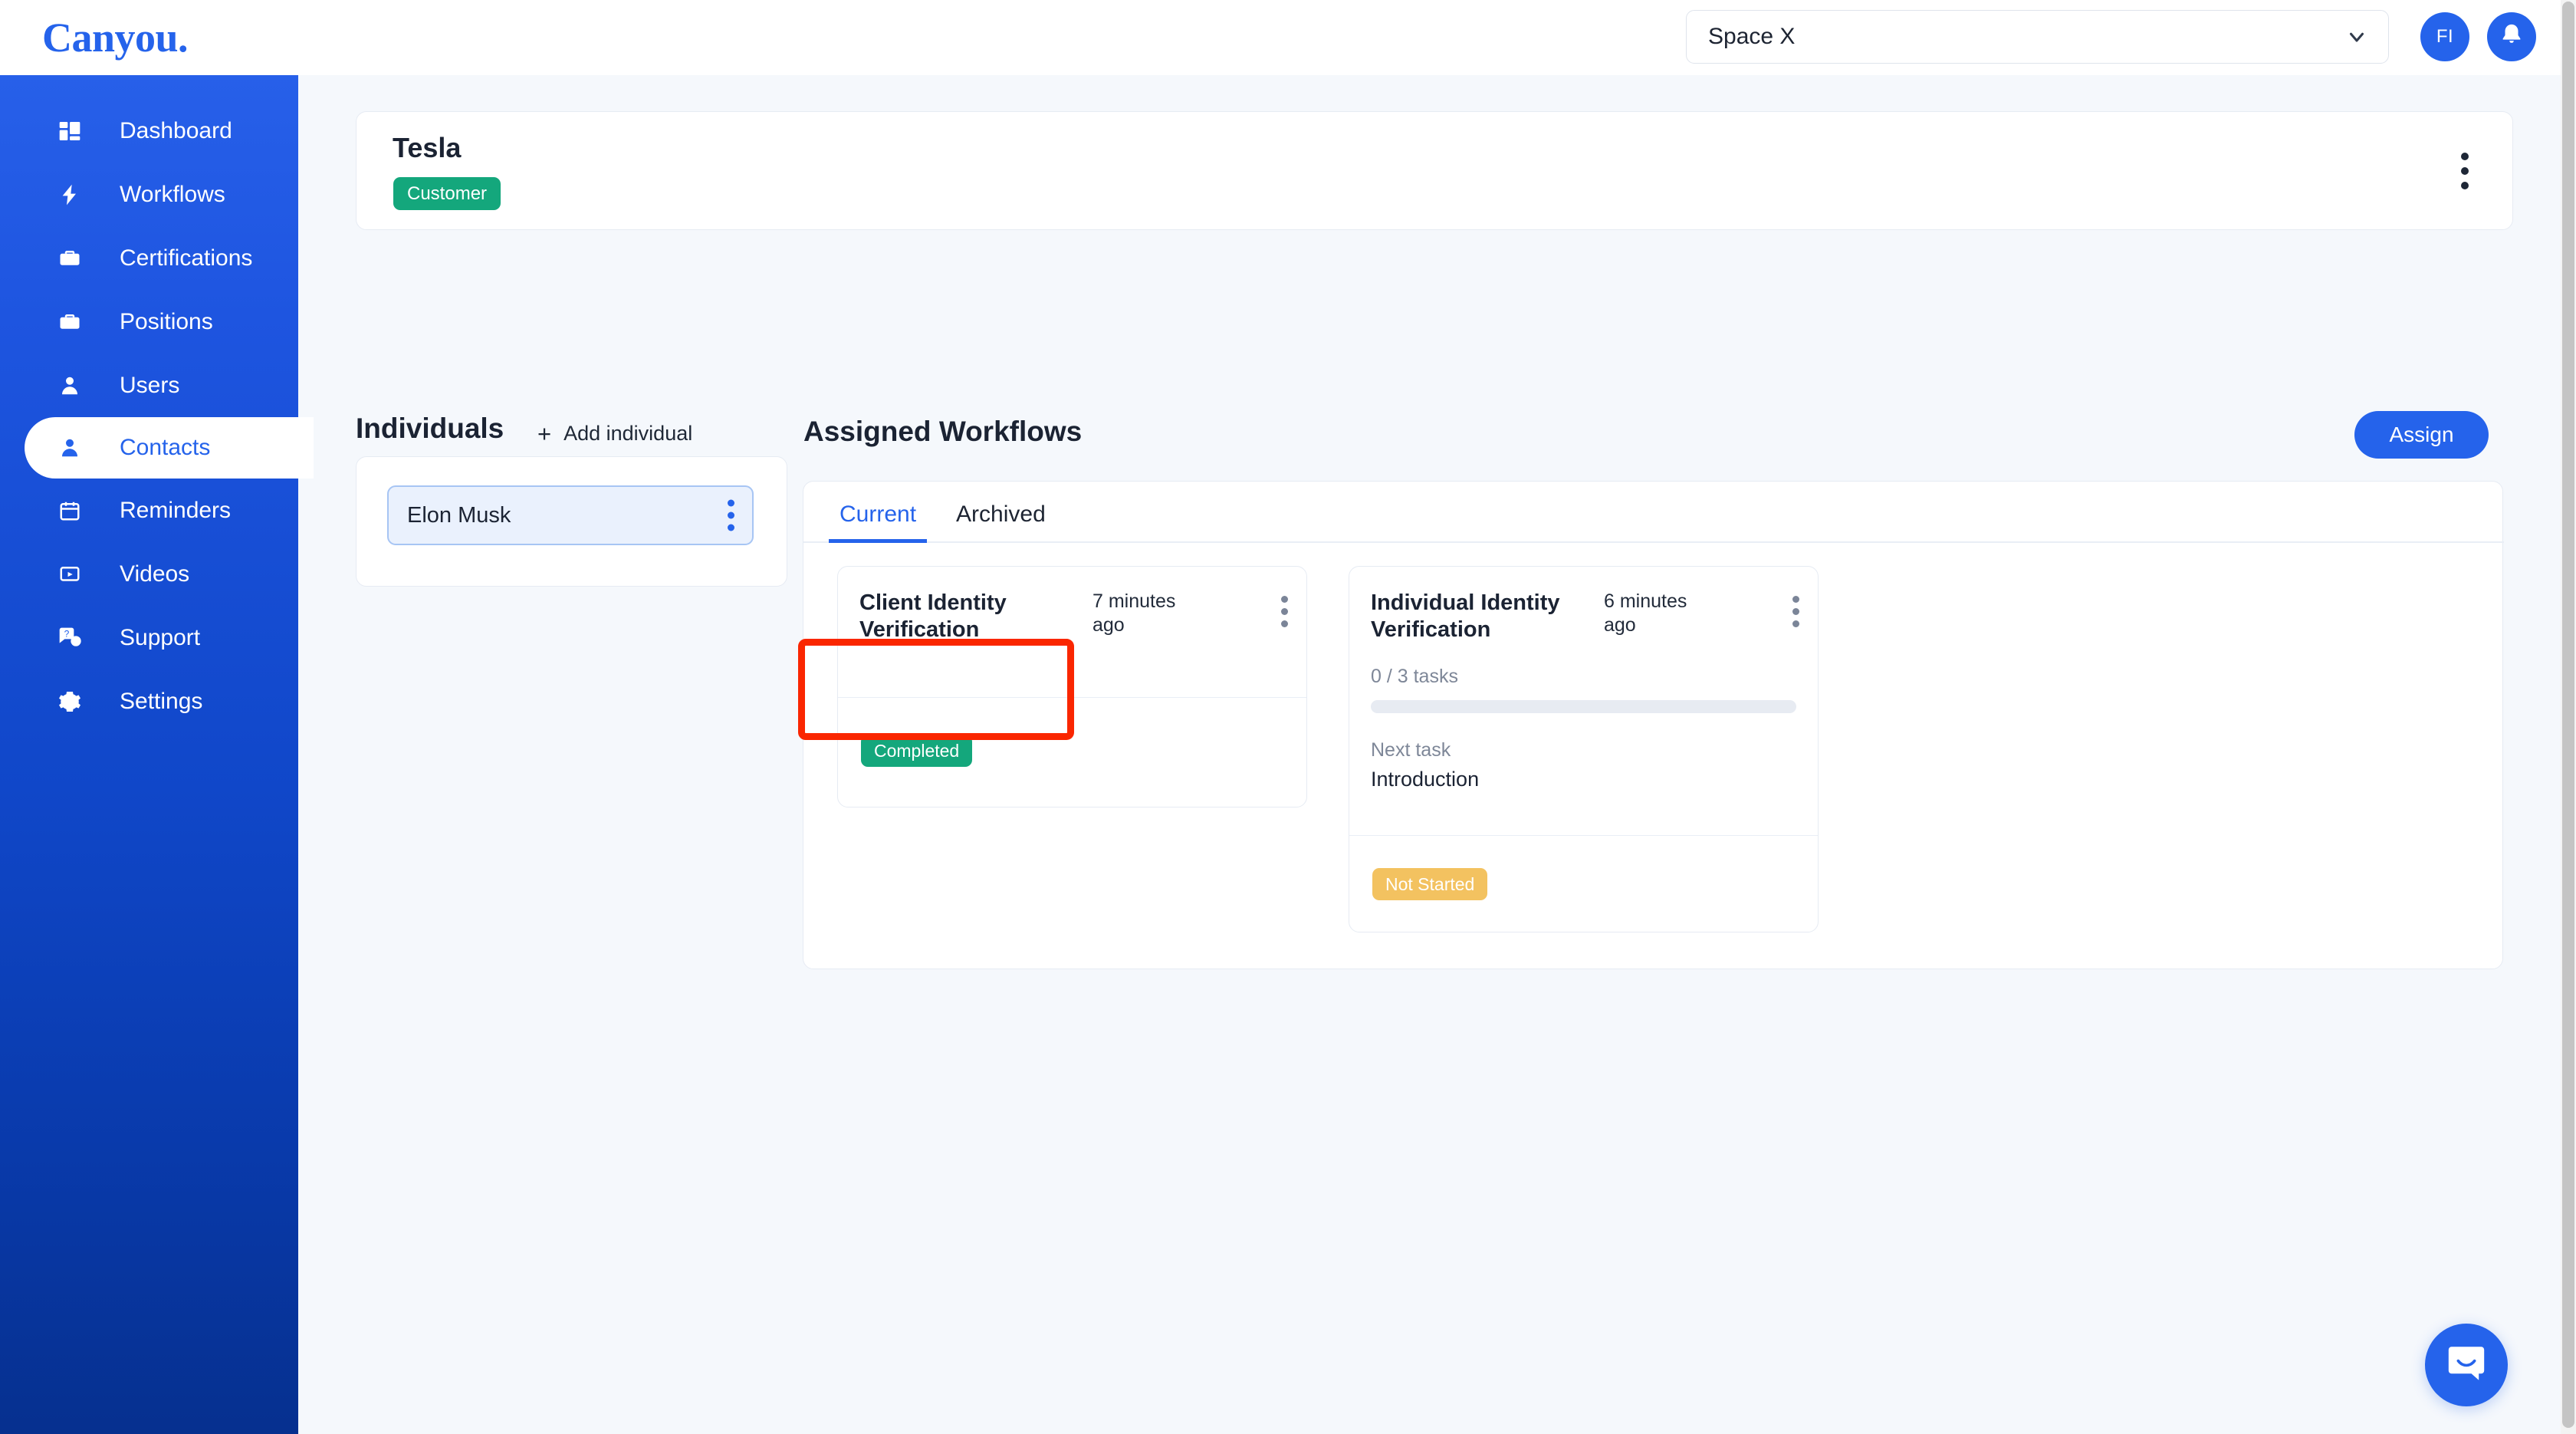 This screenshot has height=1434, width=2576. I want to click on sidebar-item-label: Videos, so click(155, 574).